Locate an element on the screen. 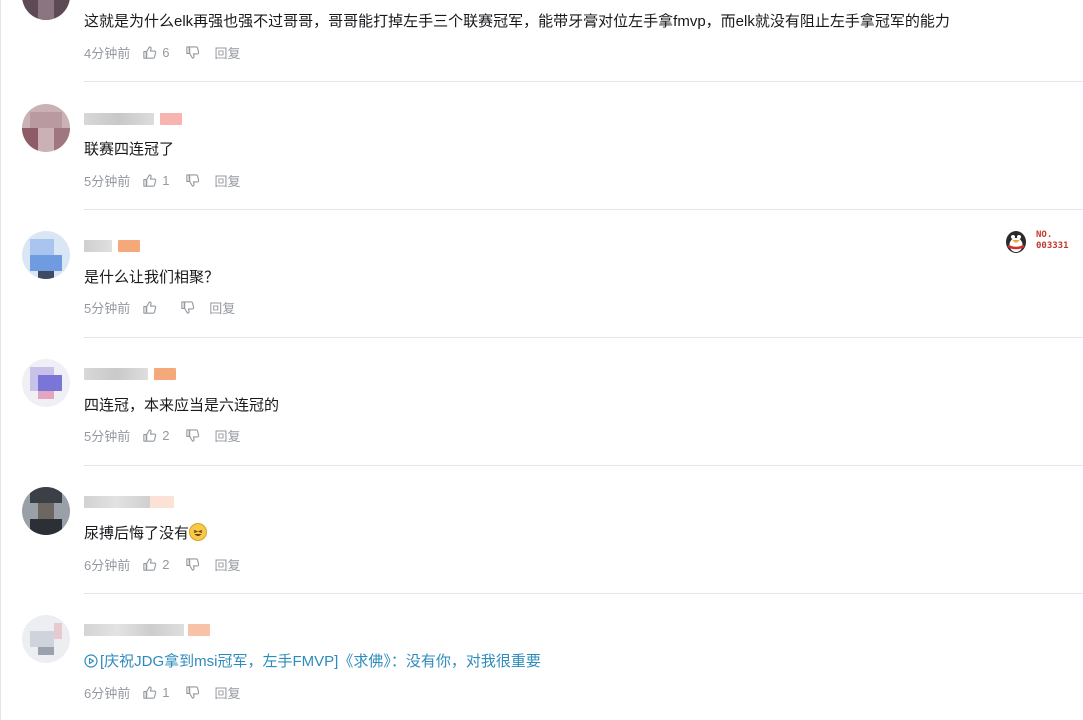 This screenshot has width=1083, height=720. like-button: 6 is located at coordinates (155, 52).